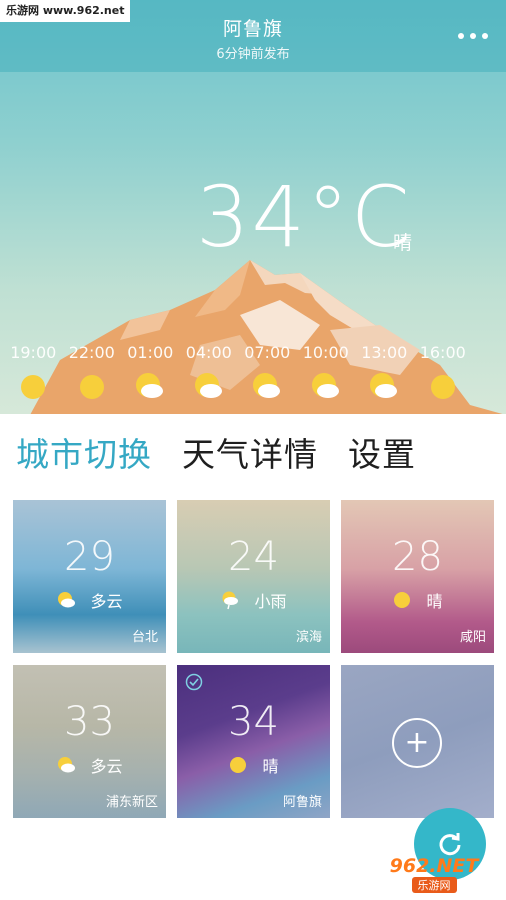 The width and height of the screenshot is (506, 900). I want to click on hourly-item: 13:00, so click(384, 377).